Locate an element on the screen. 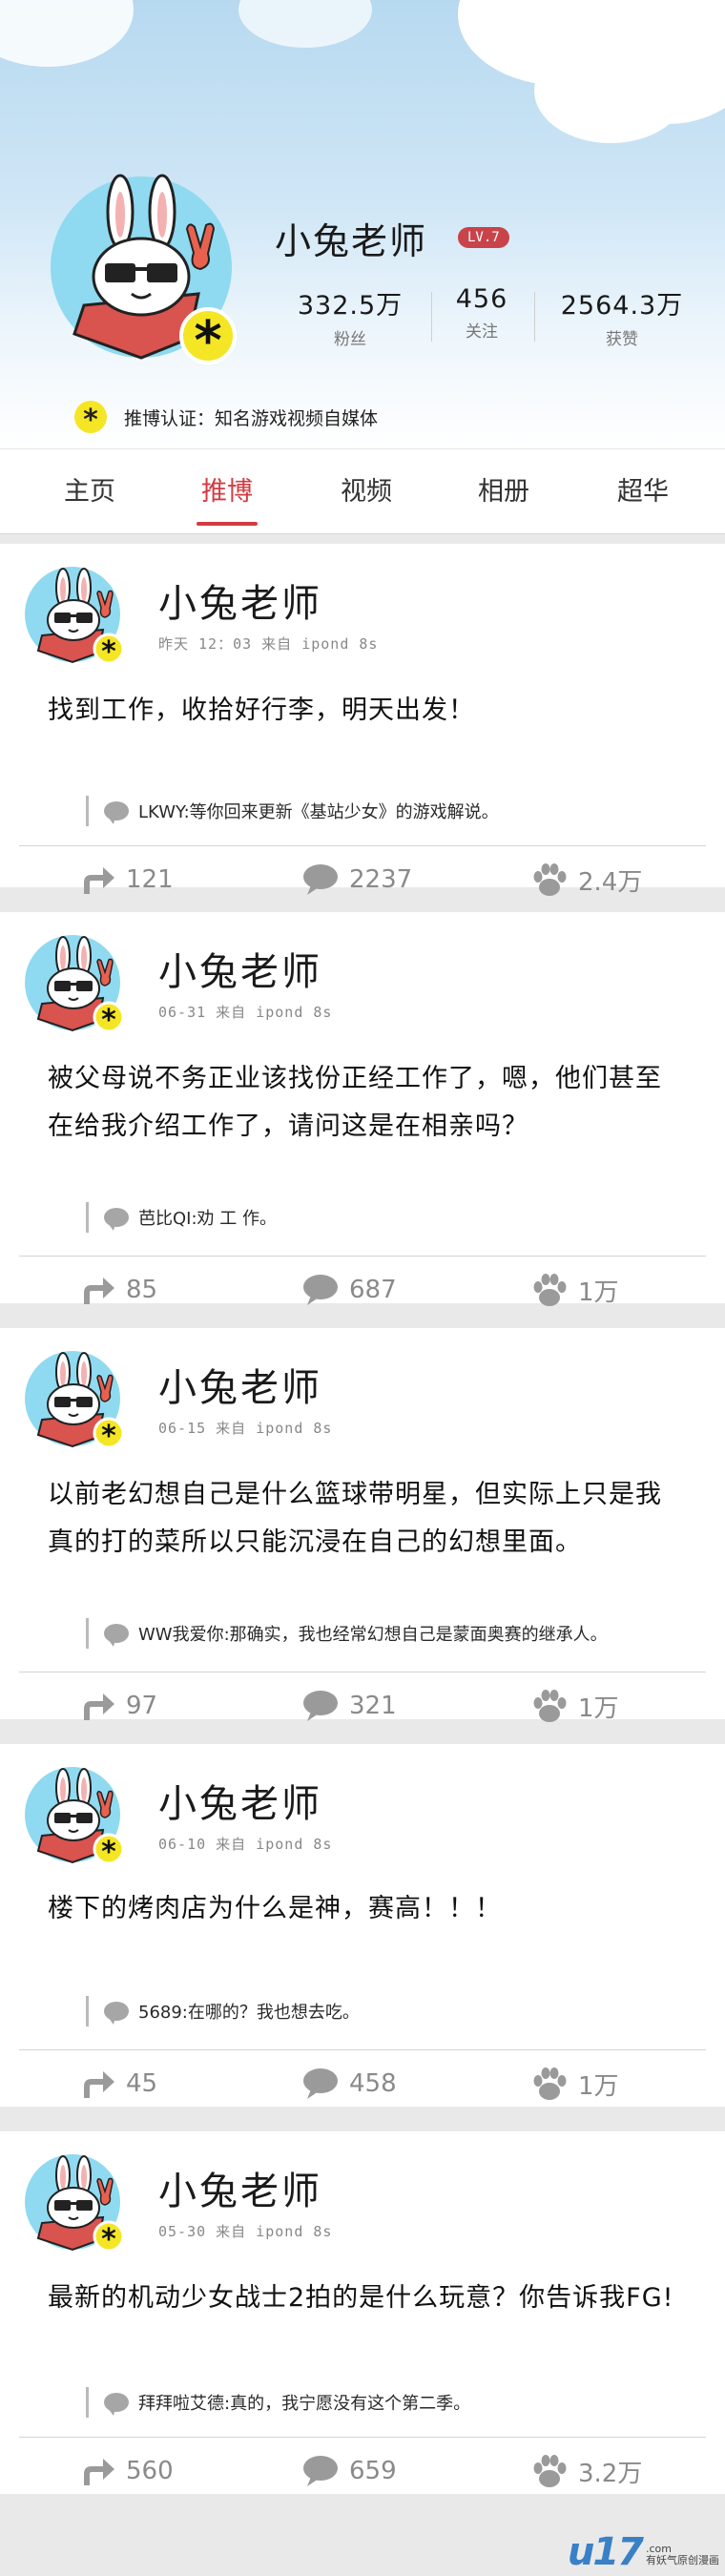 The image size is (725, 2576). stat-likes: 2564.3万 获赞 is located at coordinates (622, 316).